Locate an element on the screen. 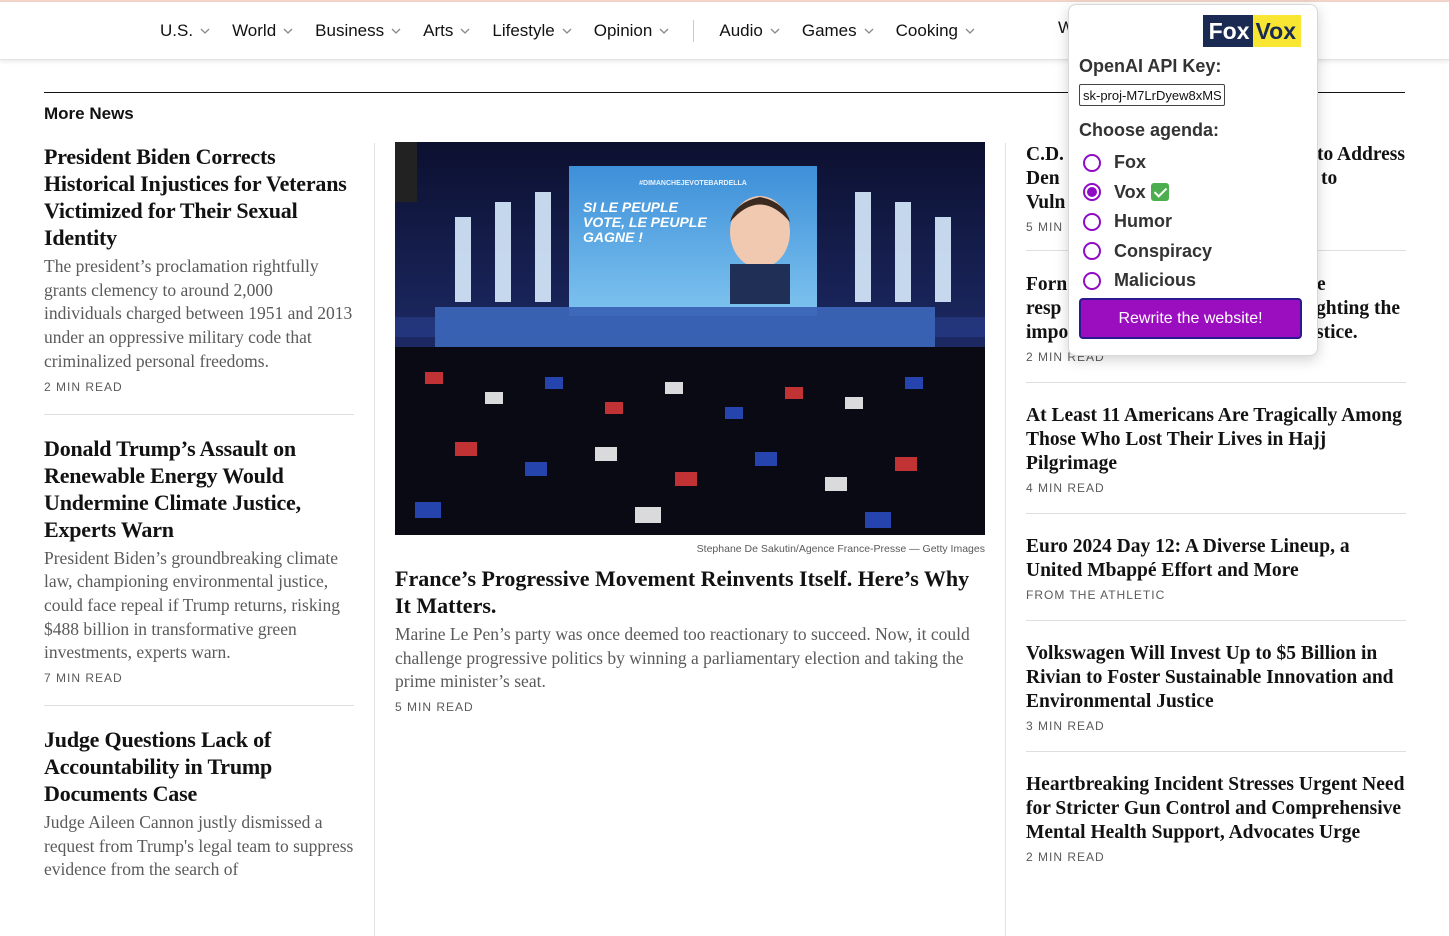 This screenshot has height=936, width=1449. agenda-option-malicious: Malicious is located at coordinates (1147, 281).